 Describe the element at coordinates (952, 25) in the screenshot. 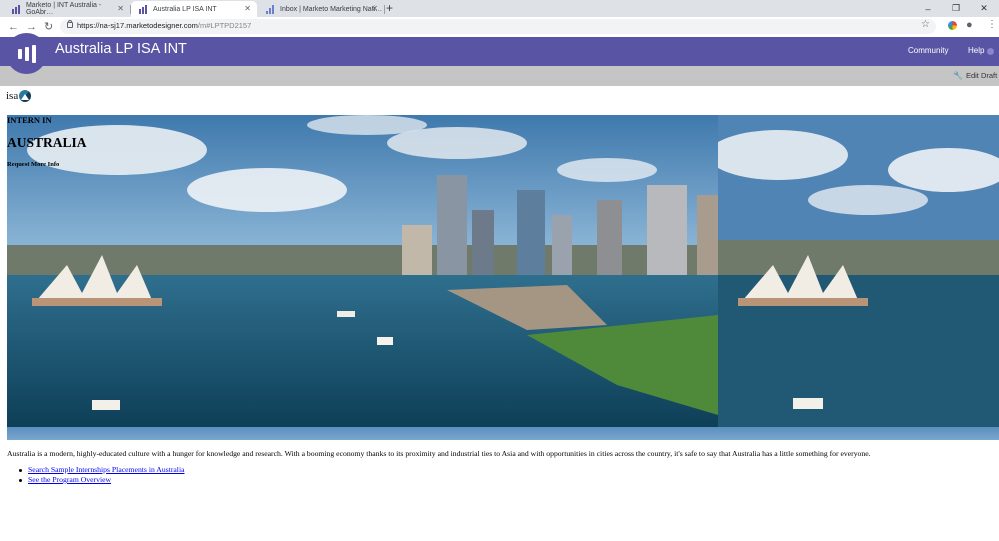

I see `extension-icon` at that location.